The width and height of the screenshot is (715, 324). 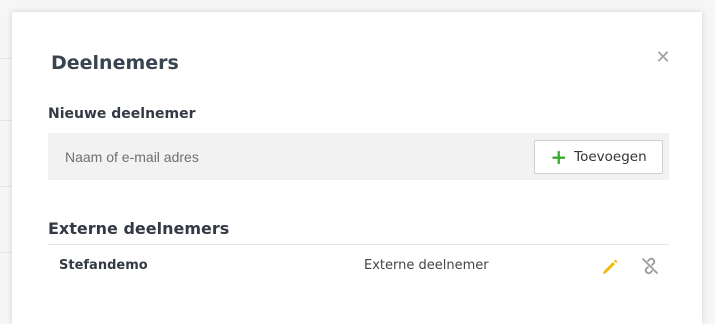 What do you see at coordinates (426, 265) in the screenshot?
I see `participant-type: Externe deelnemer` at bounding box center [426, 265].